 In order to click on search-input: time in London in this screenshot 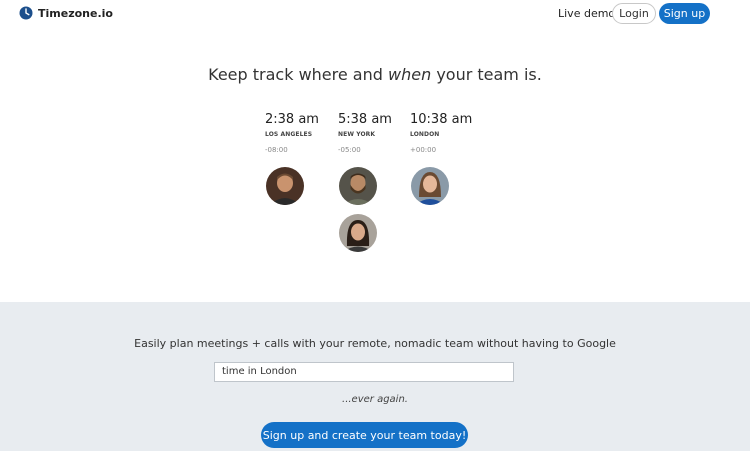, I will do `click(364, 372)`.